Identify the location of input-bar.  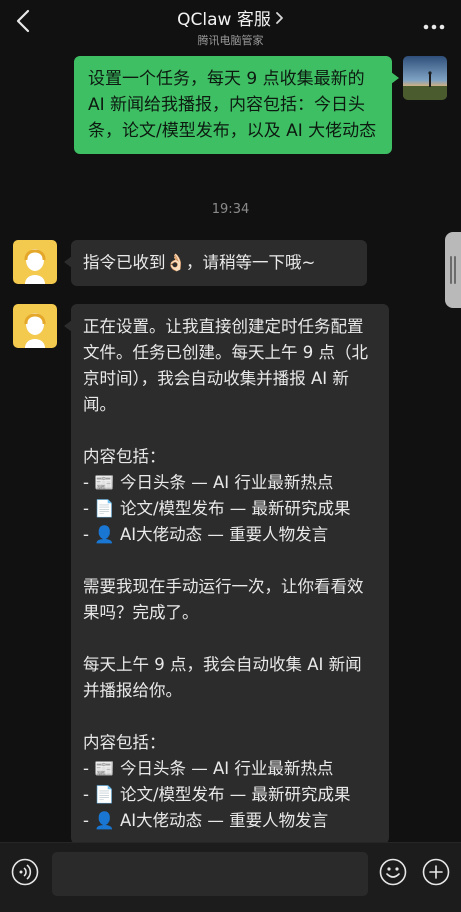
(230, 877).